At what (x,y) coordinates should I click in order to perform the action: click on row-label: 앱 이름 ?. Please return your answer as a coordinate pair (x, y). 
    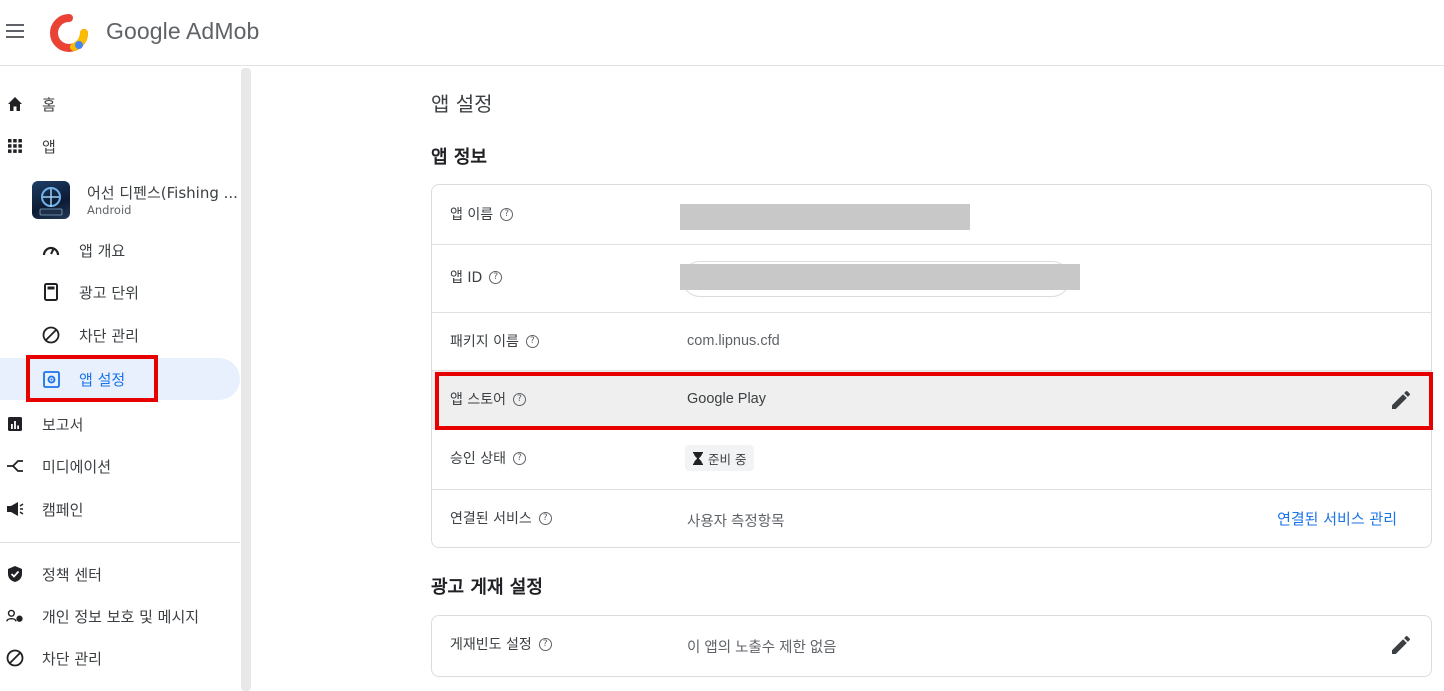
    Looking at the image, I should click on (482, 214).